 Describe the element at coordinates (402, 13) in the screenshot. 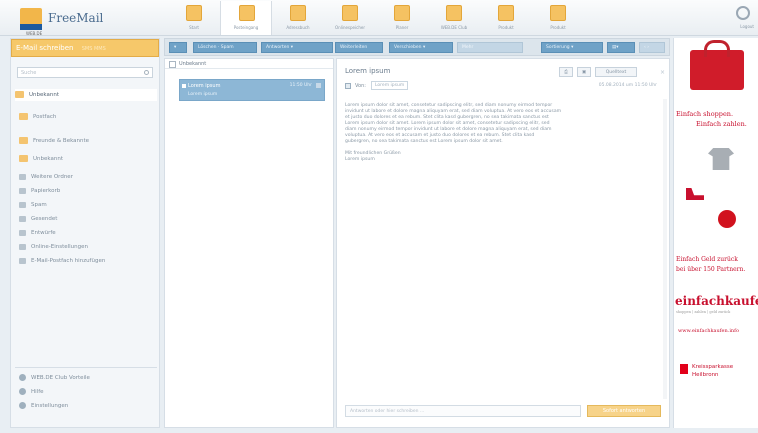

I see `planner-icon` at that location.